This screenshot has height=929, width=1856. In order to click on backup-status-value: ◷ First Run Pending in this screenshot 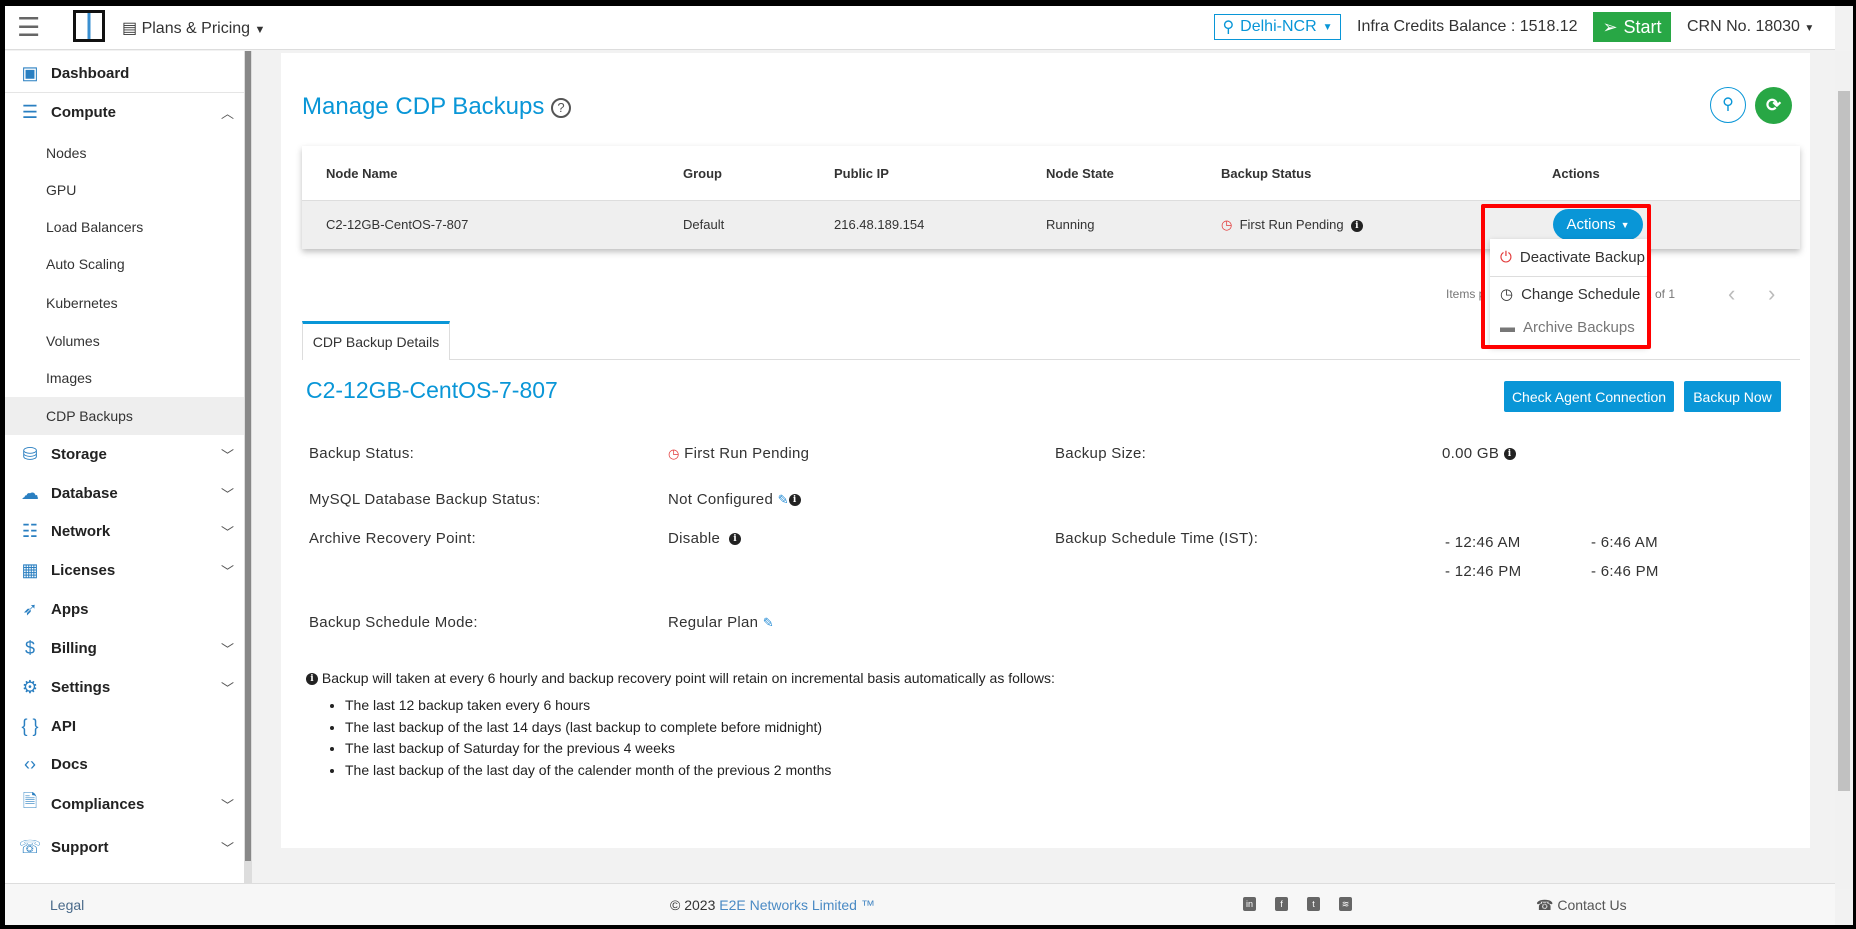, I will do `click(739, 453)`.